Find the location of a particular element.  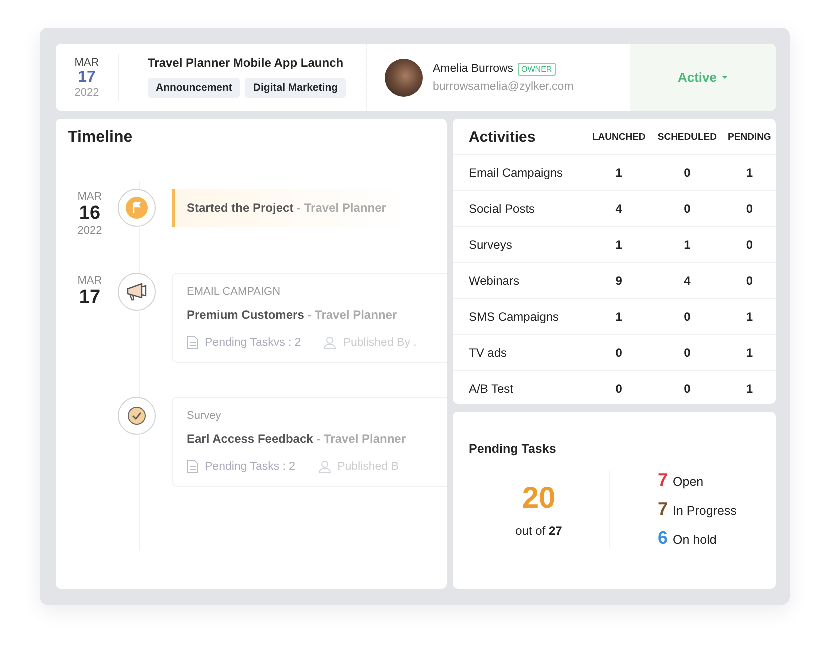

column-header: LAUNCHED is located at coordinates (619, 136).